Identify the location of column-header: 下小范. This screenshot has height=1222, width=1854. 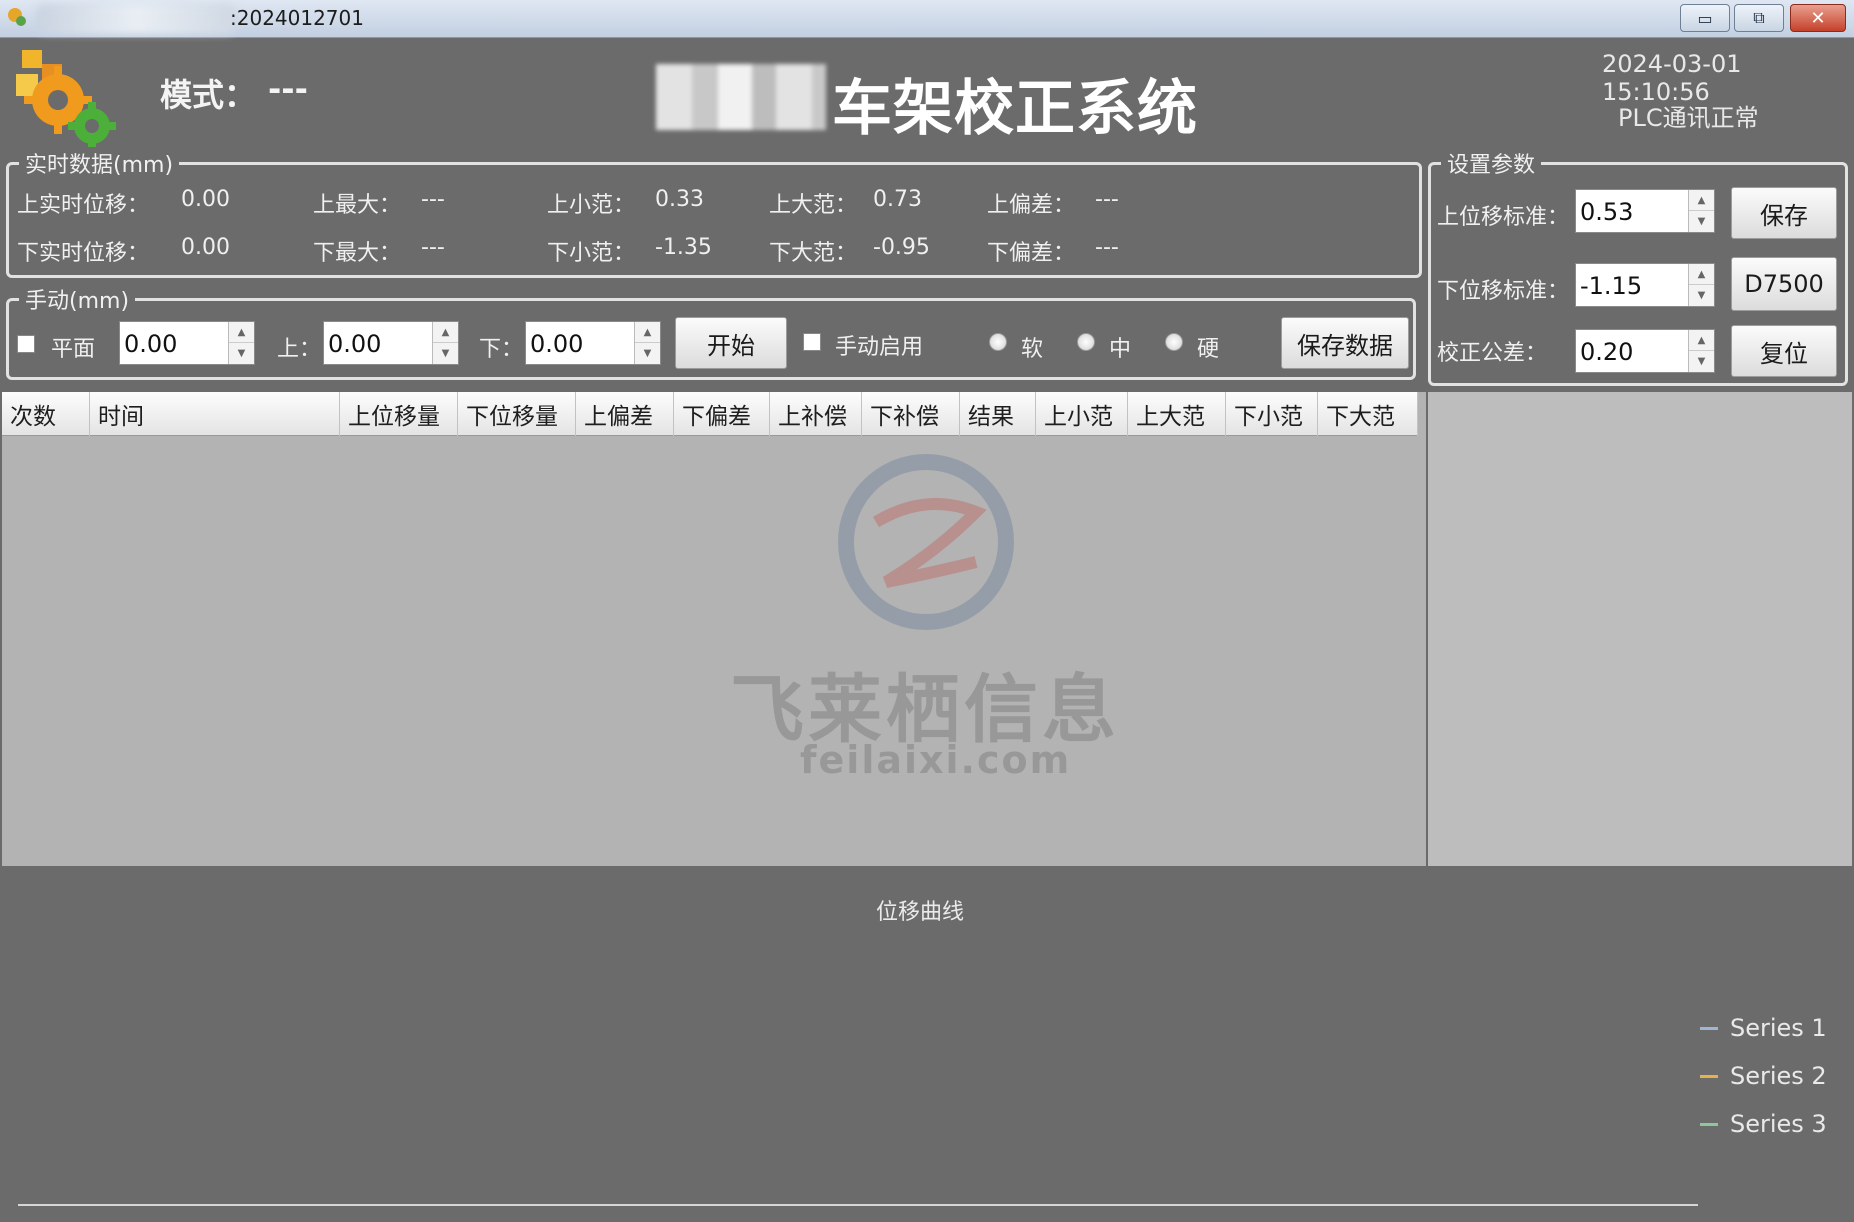
(1272, 414).